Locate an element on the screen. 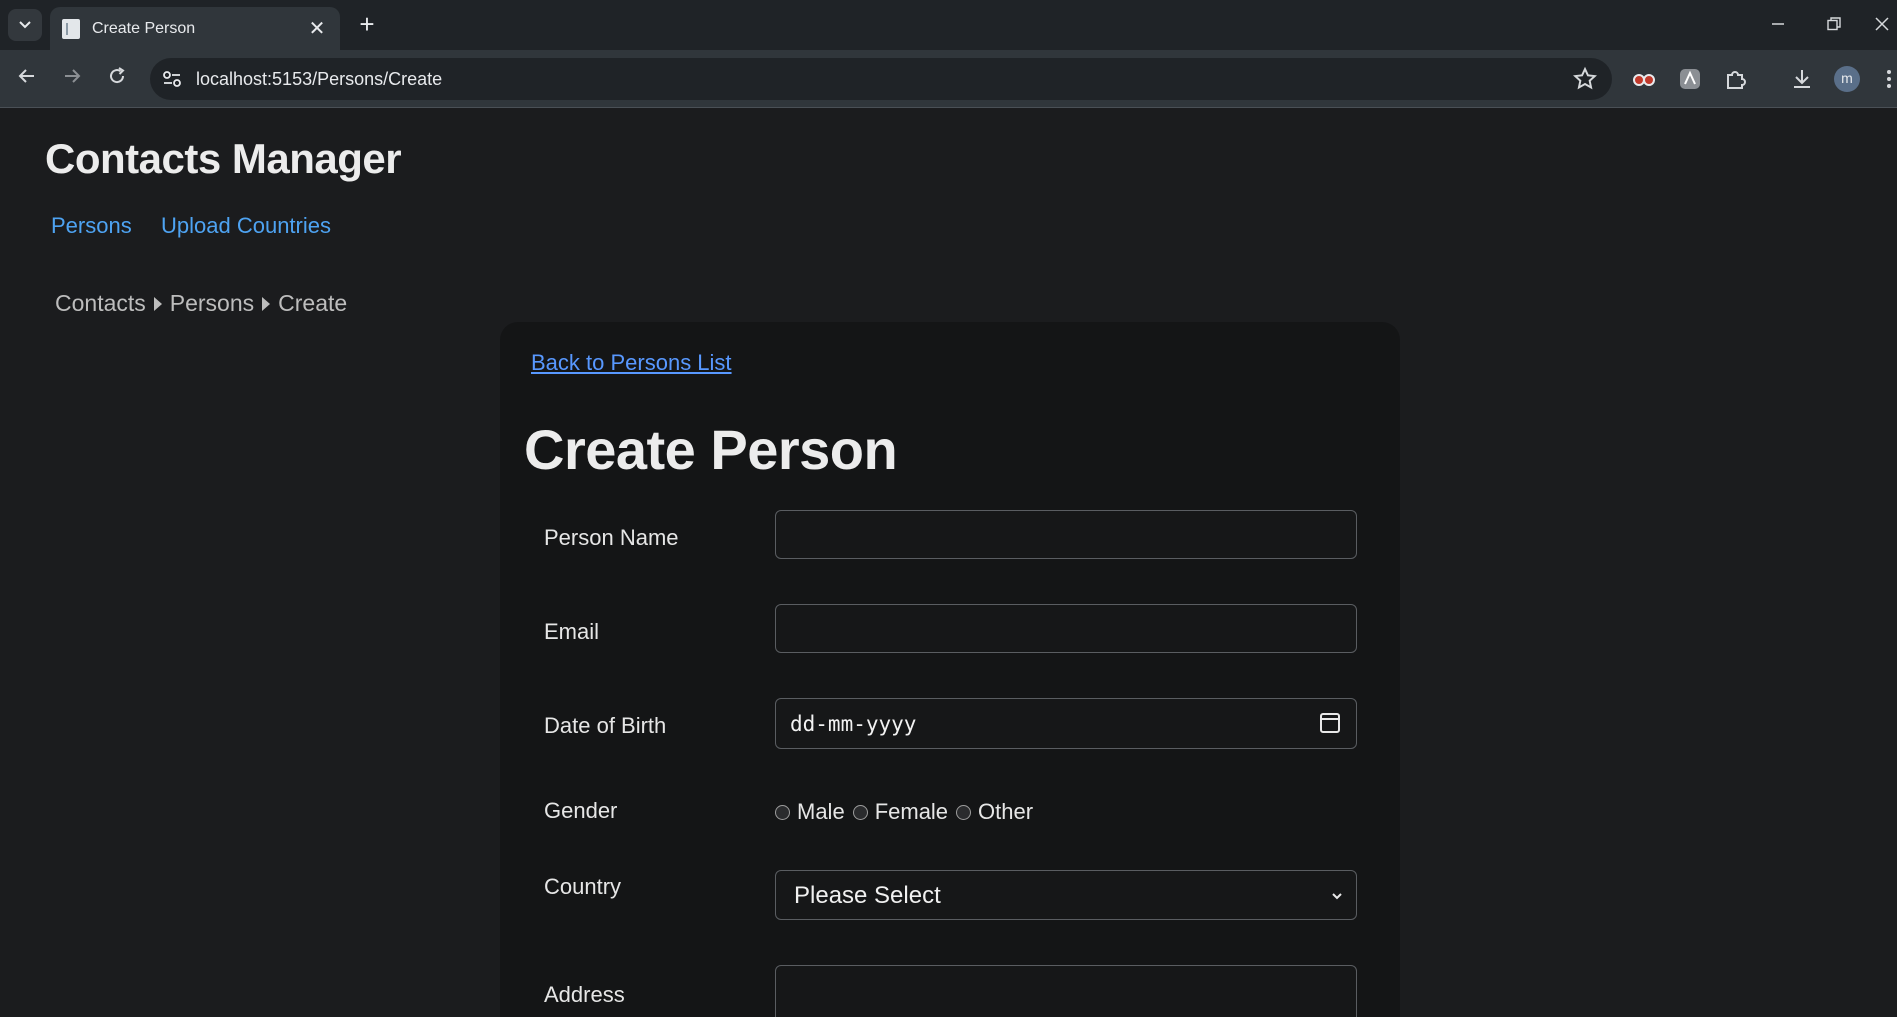  extension-glasses-icon is located at coordinates (1644, 79).